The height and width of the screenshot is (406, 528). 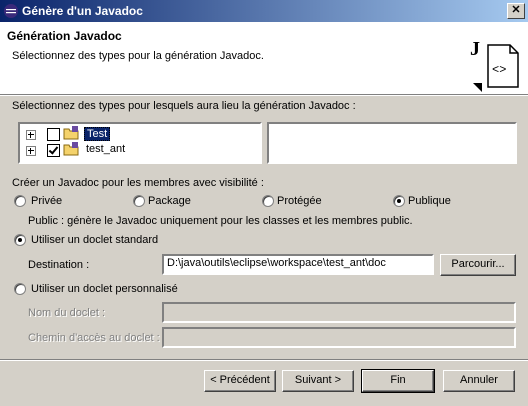 What do you see at coordinates (82, 11) in the screenshot?
I see `window-title: Génère d'un Javadoc` at bounding box center [82, 11].